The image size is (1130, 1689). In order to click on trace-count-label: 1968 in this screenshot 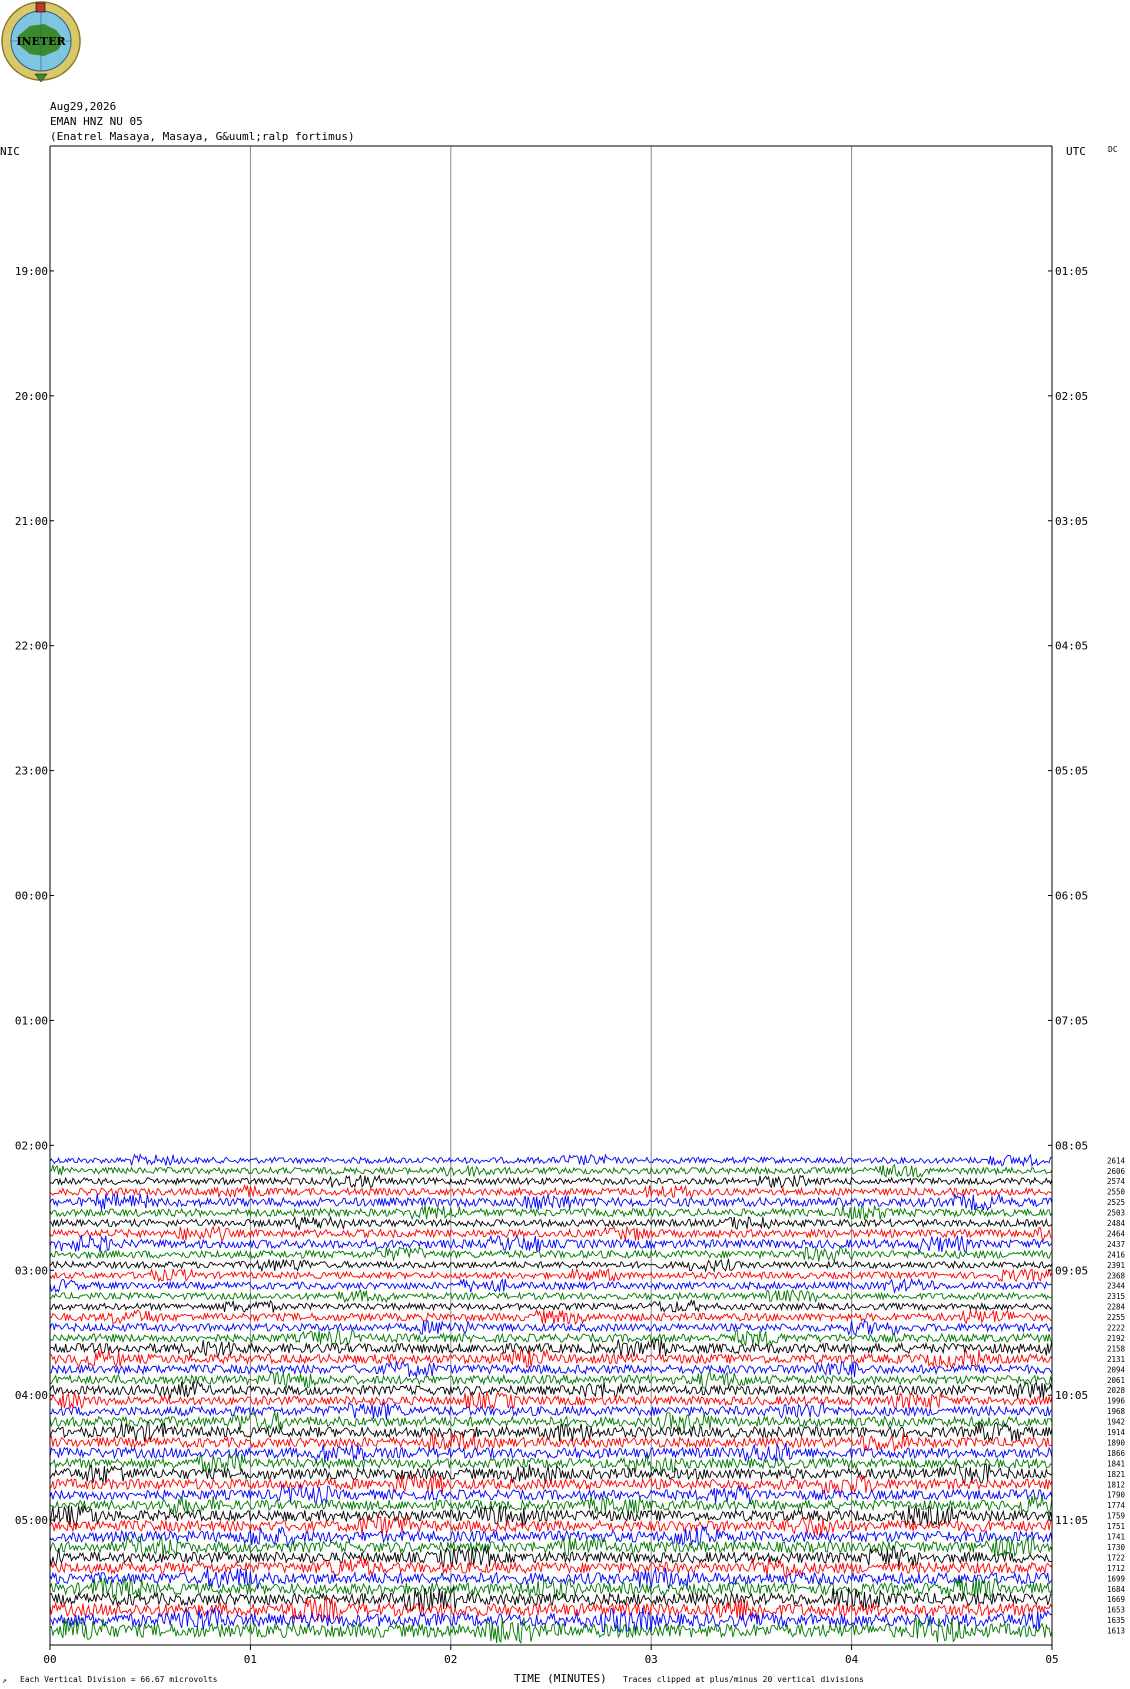, I will do `click(1116, 1411)`.